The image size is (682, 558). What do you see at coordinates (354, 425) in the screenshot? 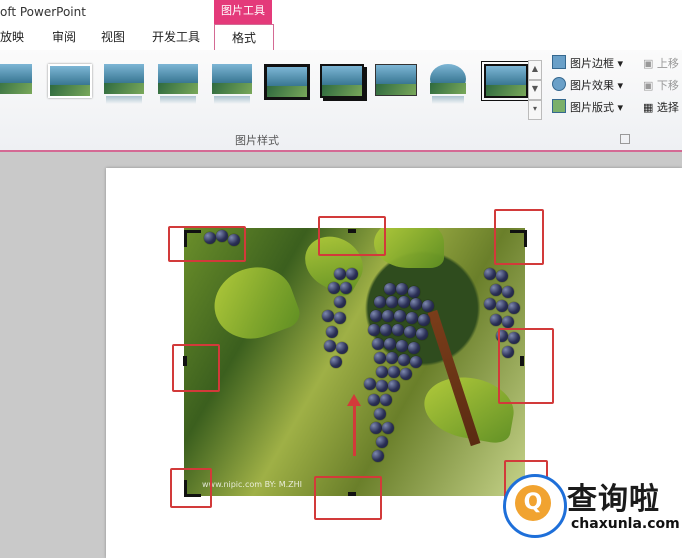
I see `red-arrow-icon` at bounding box center [354, 425].